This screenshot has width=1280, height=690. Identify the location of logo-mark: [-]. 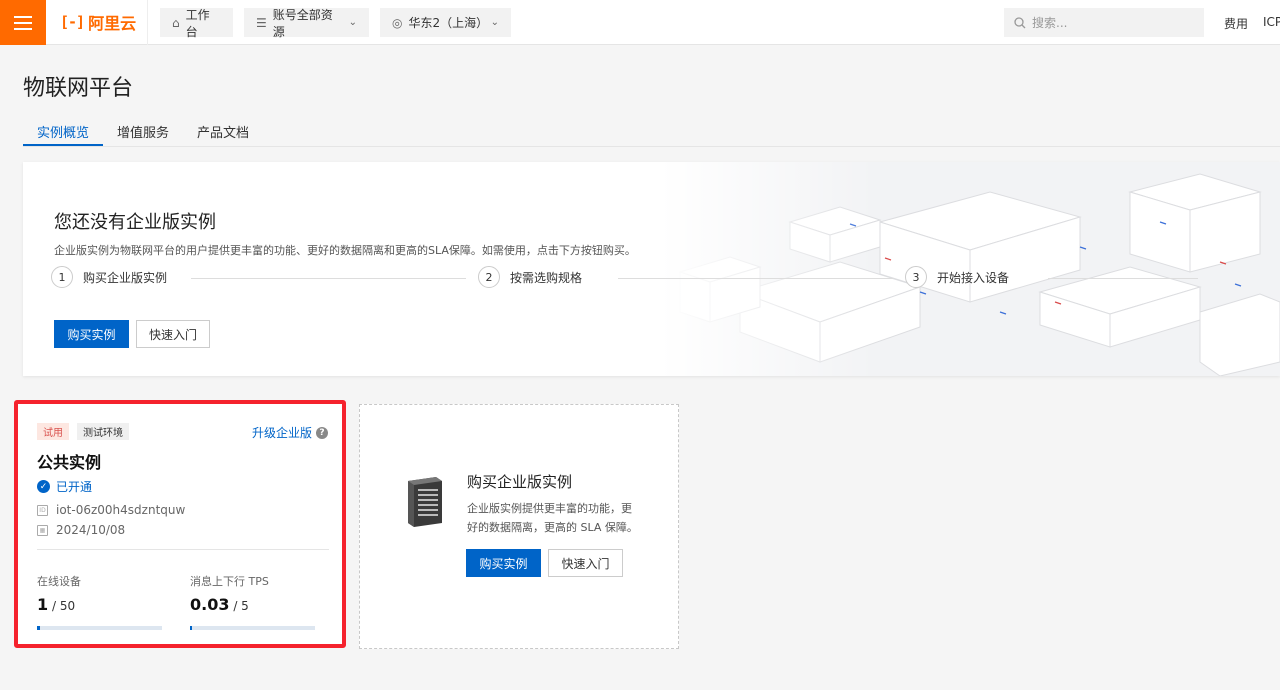
(72, 22).